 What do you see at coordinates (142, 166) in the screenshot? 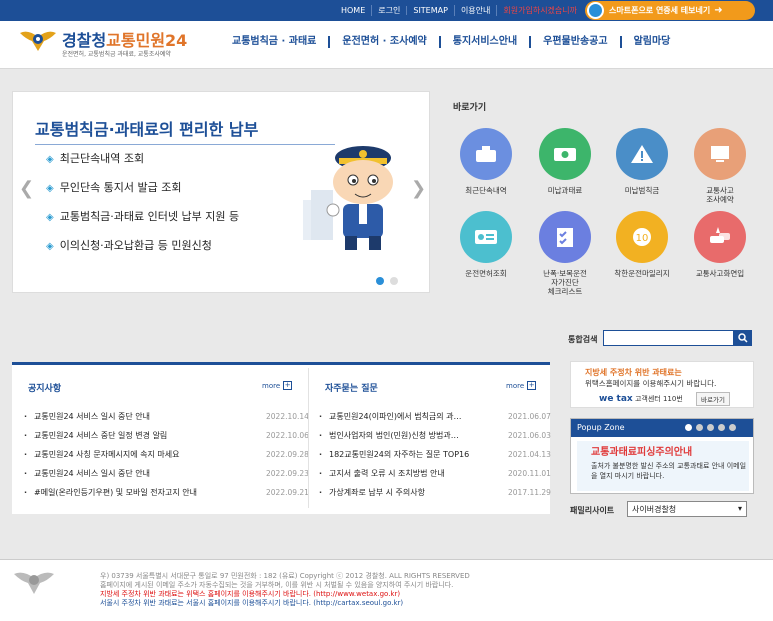
I see `slider-item: ◈ 최근단속내역 조회` at bounding box center [142, 166].